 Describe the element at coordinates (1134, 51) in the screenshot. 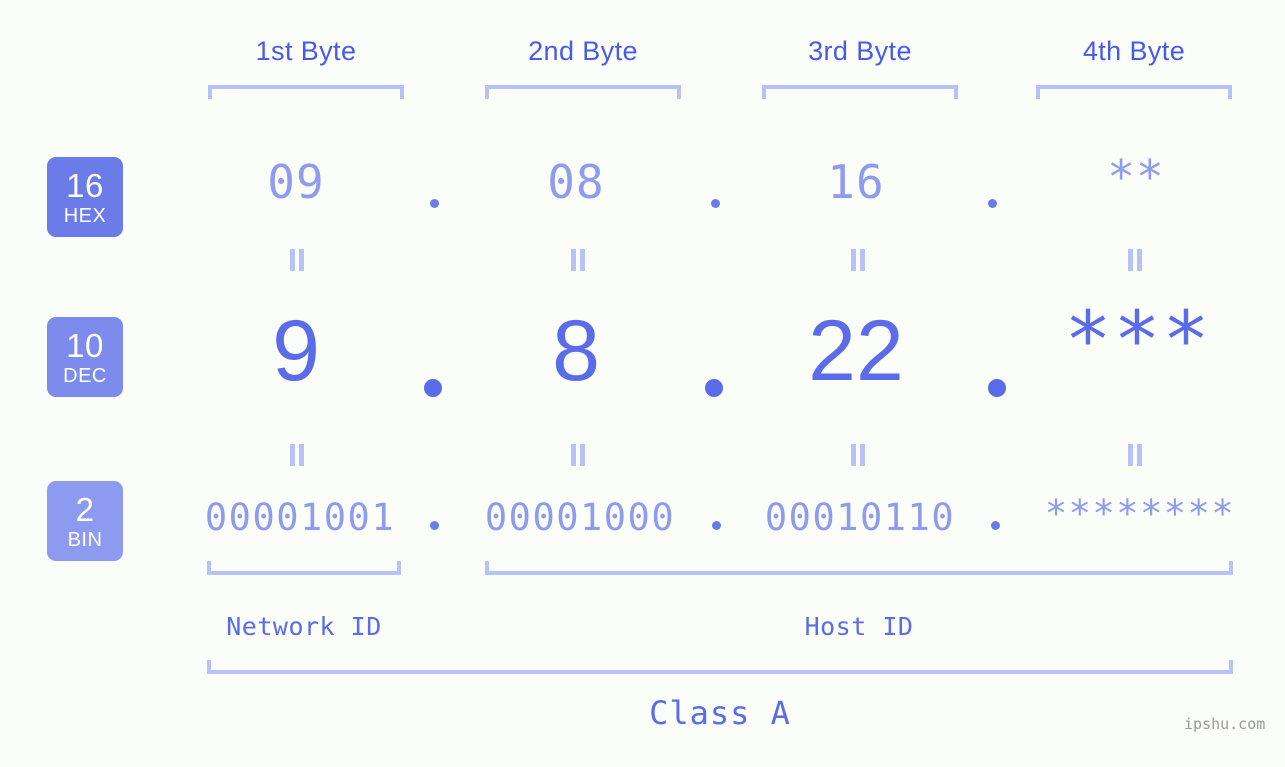

I see `byte-header-4: 4th Byte` at that location.